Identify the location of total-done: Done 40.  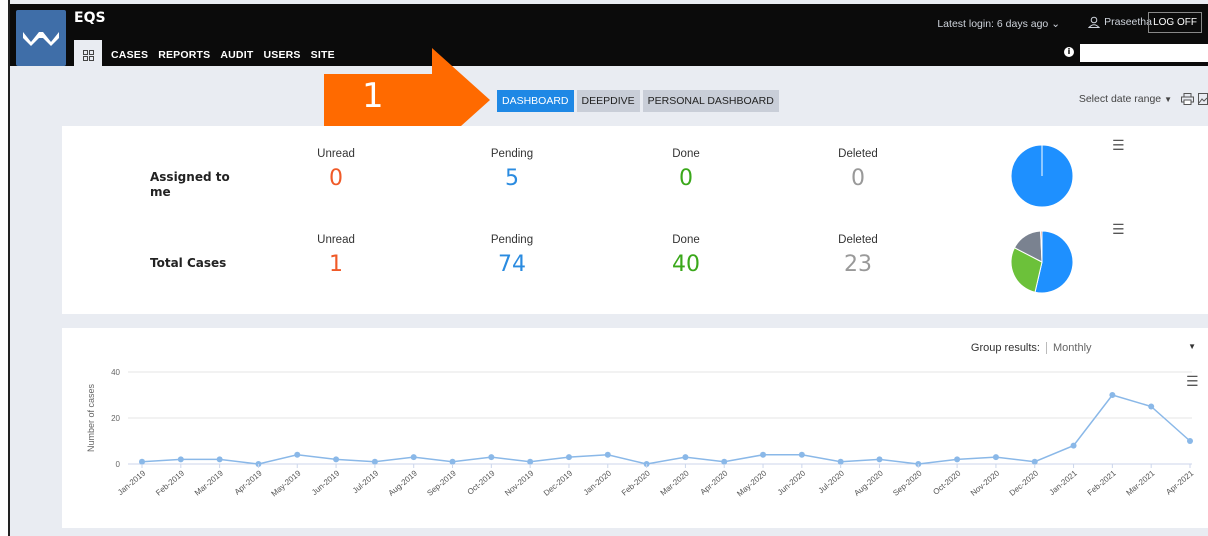
(686, 255).